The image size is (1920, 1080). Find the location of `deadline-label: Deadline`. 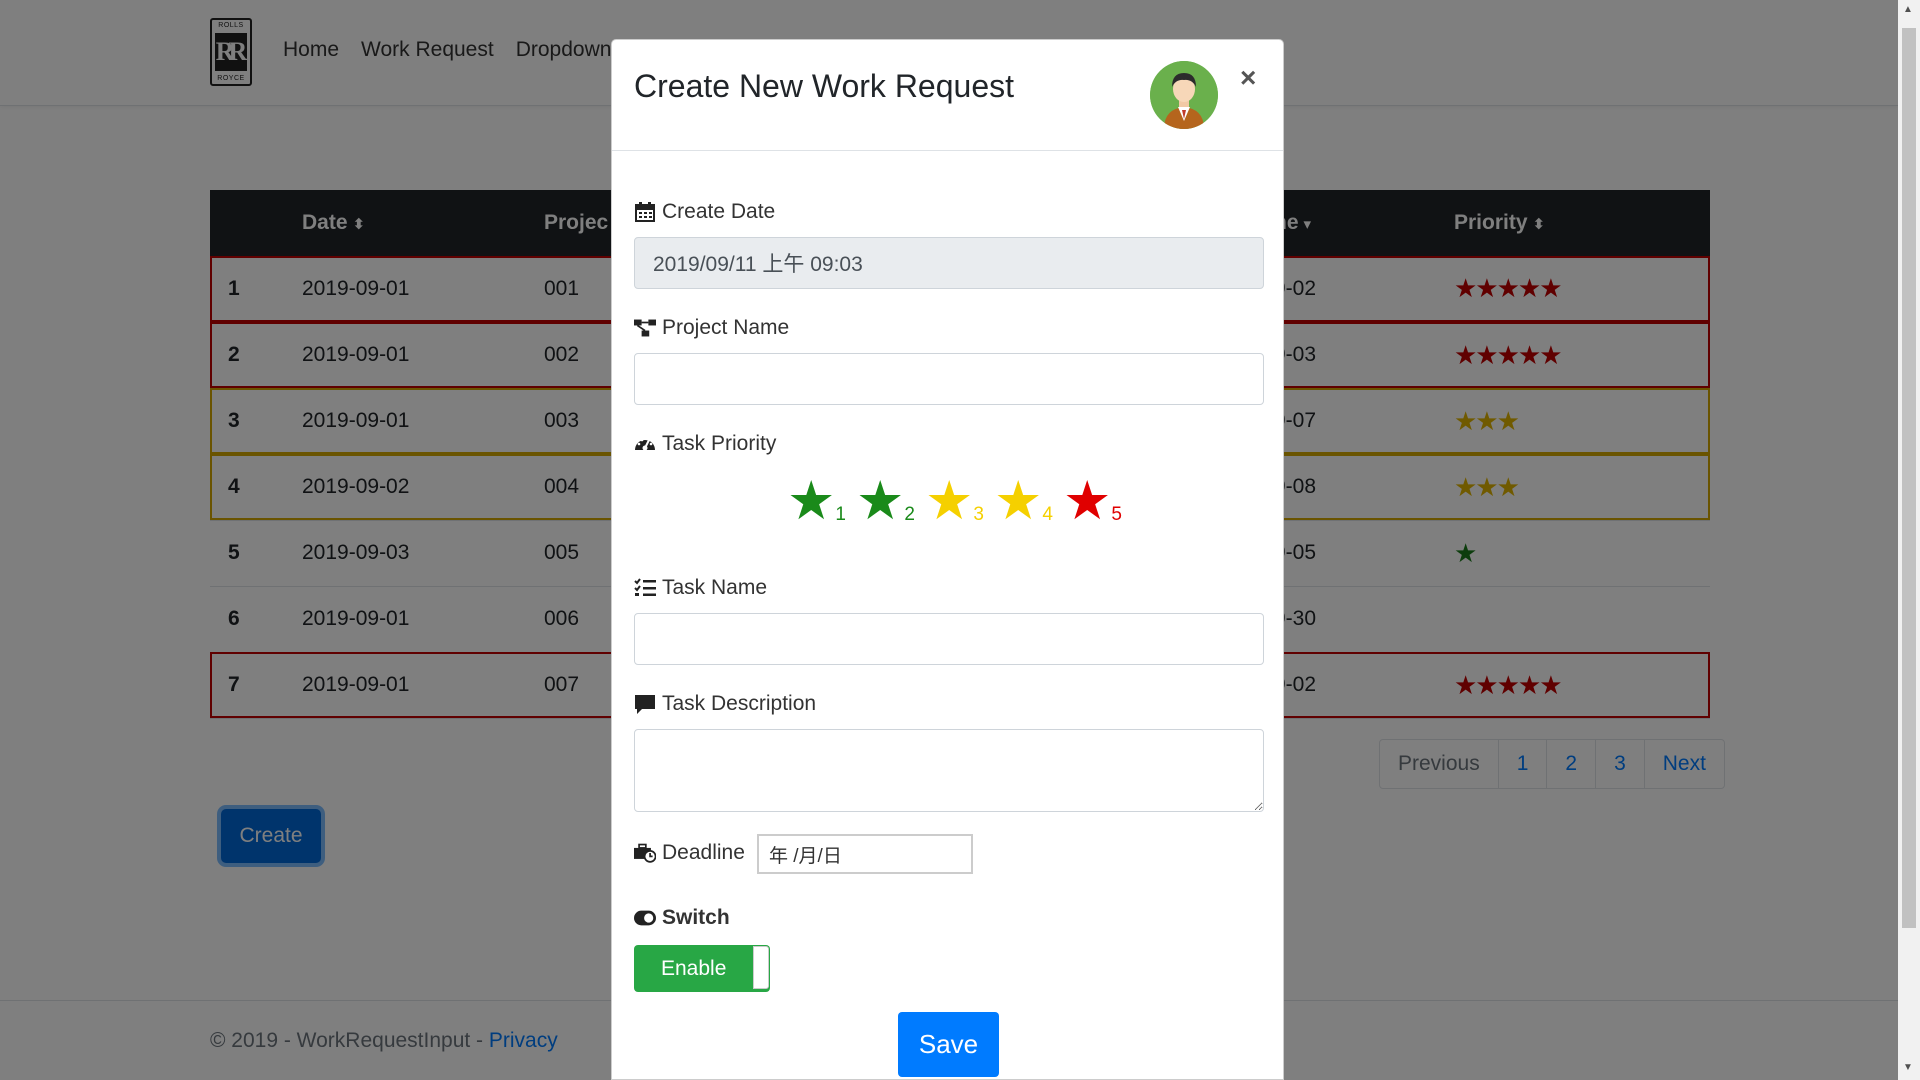

deadline-label: Deadline is located at coordinates (689, 853).